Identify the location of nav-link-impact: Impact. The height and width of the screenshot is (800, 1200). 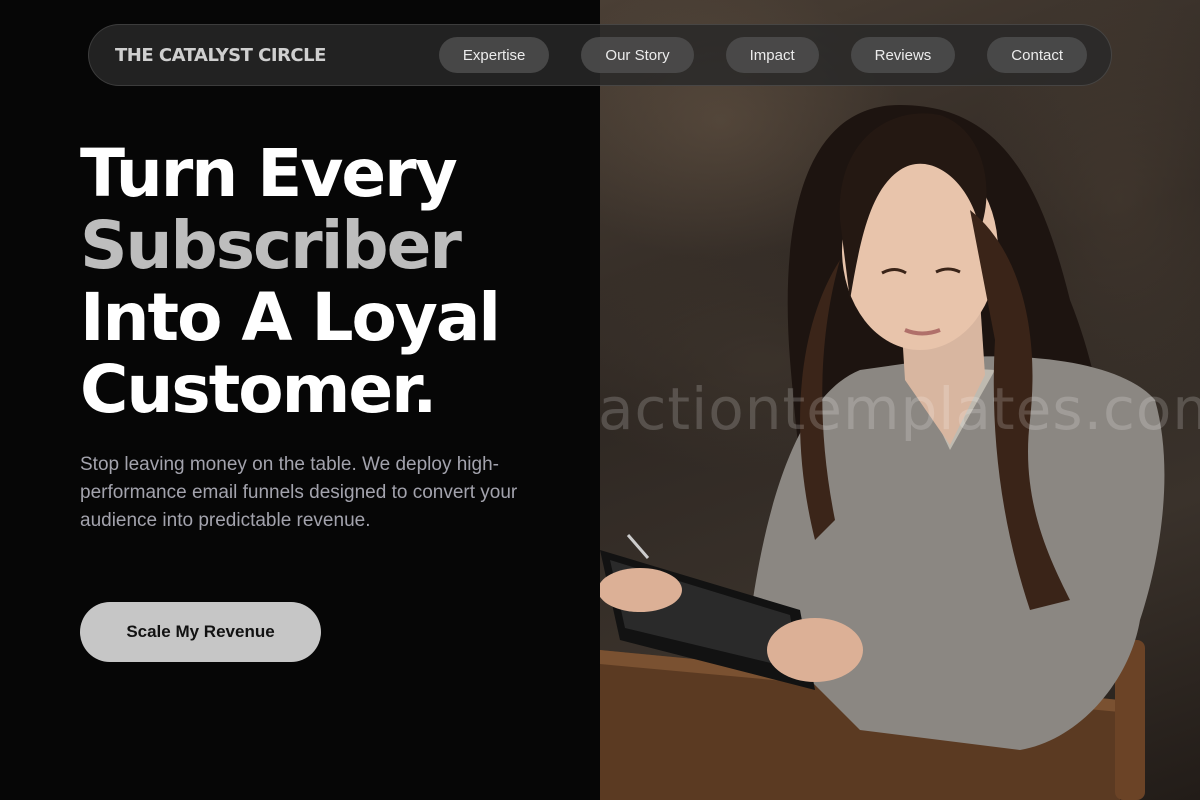
(772, 55).